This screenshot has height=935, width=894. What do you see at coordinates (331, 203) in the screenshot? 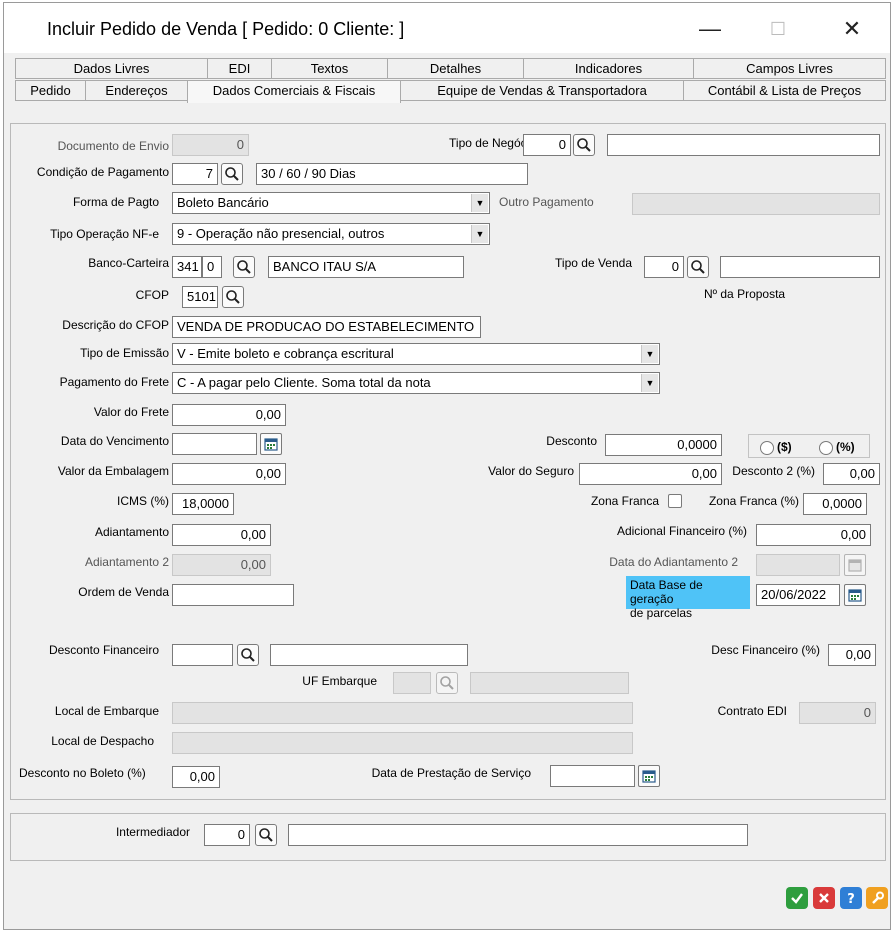
I see `forma-pagto-select: Boleto Bancário ▼` at bounding box center [331, 203].